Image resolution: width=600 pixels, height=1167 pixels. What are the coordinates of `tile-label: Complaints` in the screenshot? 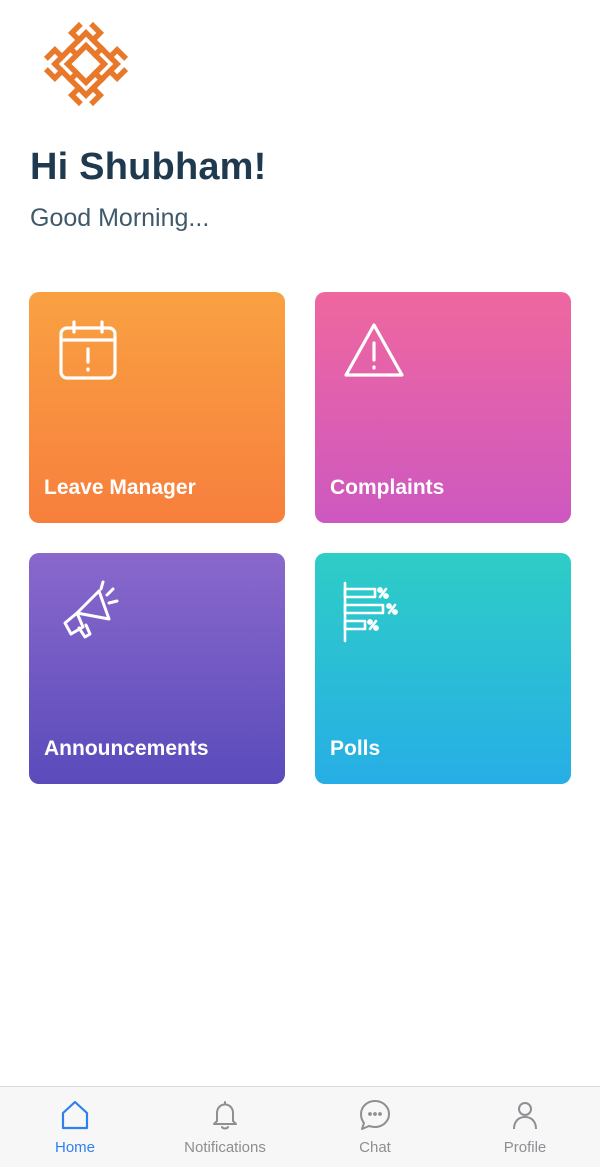 It's located at (387, 487).